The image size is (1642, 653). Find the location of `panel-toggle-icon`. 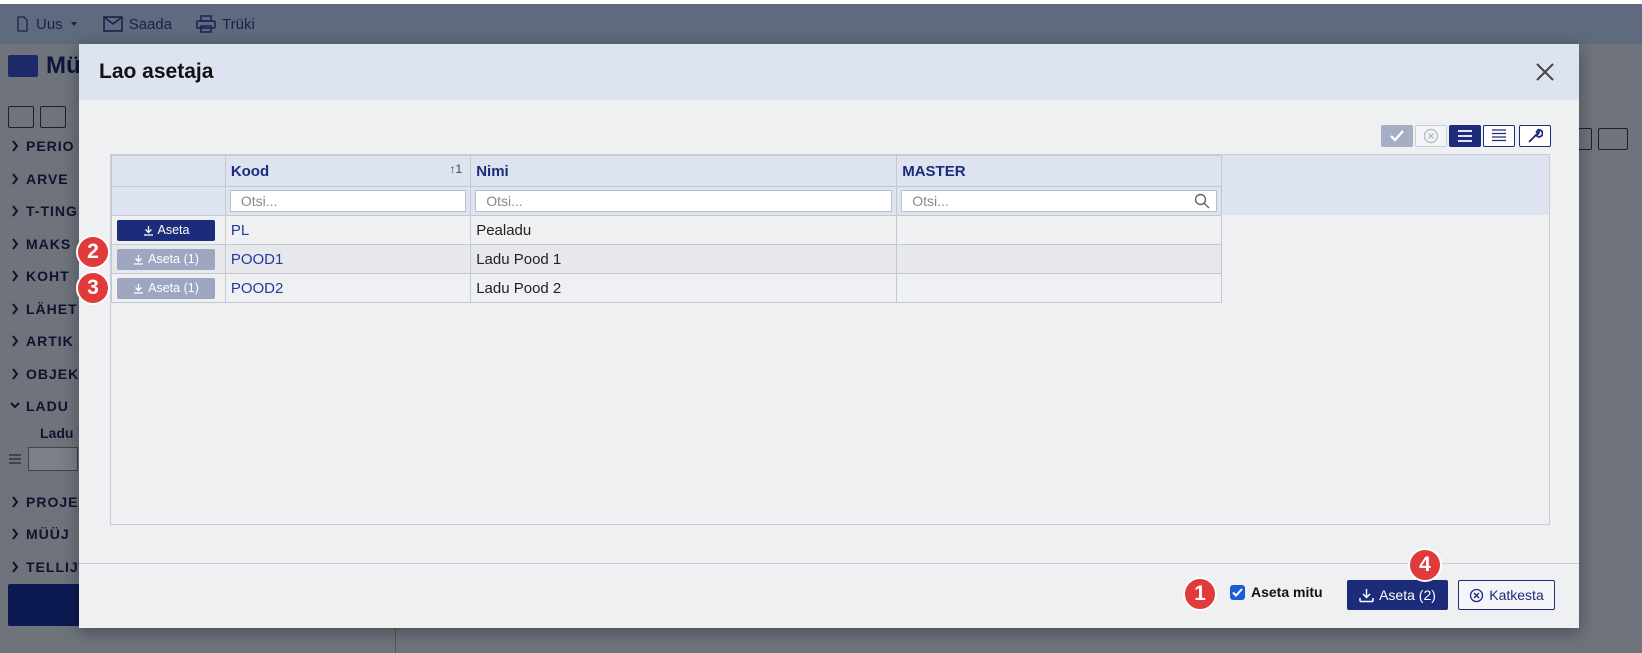

panel-toggle-icon is located at coordinates (23, 66).